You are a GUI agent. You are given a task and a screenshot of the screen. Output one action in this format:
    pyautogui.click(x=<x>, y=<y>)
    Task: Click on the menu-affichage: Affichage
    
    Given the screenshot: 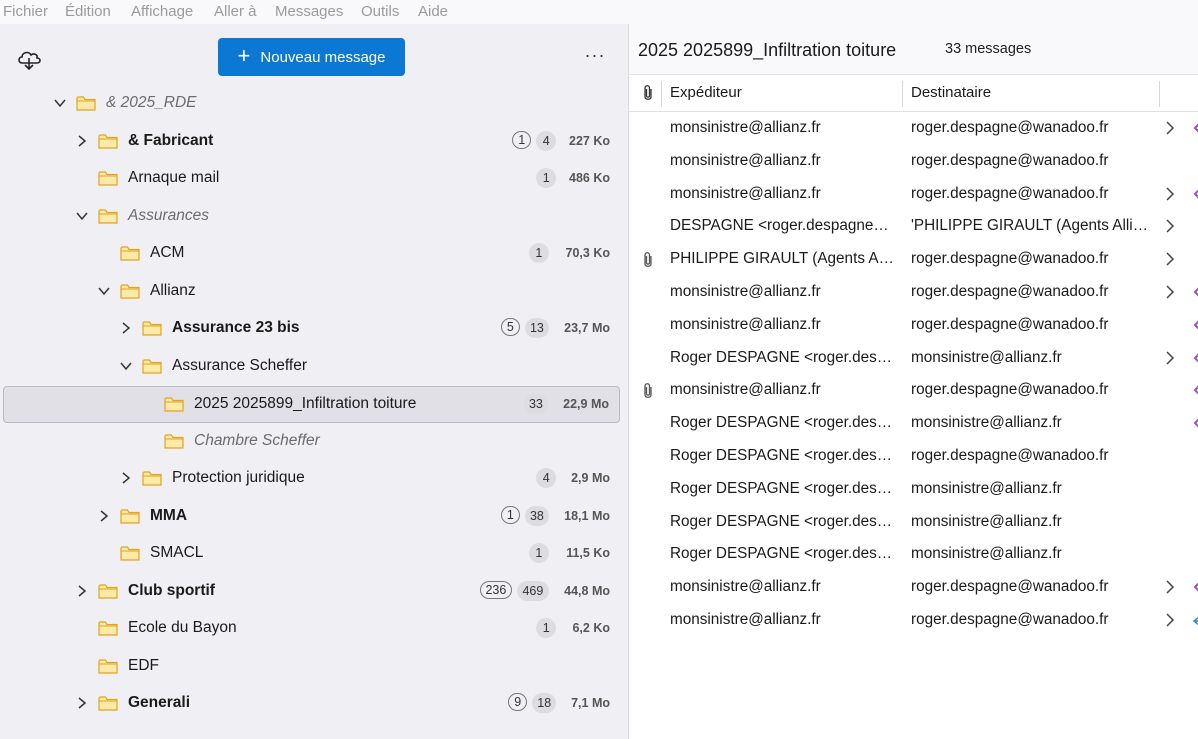 What is the action you would take?
    pyautogui.click(x=162, y=11)
    